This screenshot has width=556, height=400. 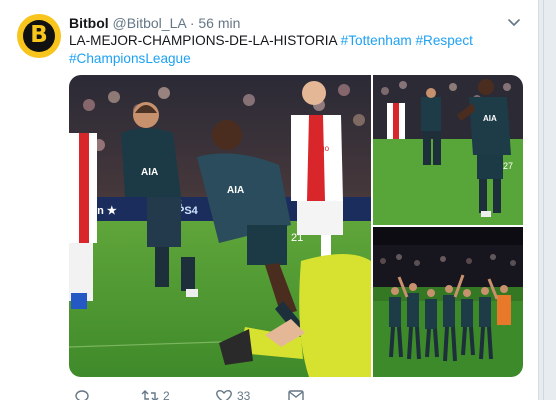 What do you see at coordinates (82, 395) in the screenshot?
I see `reply-icon` at bounding box center [82, 395].